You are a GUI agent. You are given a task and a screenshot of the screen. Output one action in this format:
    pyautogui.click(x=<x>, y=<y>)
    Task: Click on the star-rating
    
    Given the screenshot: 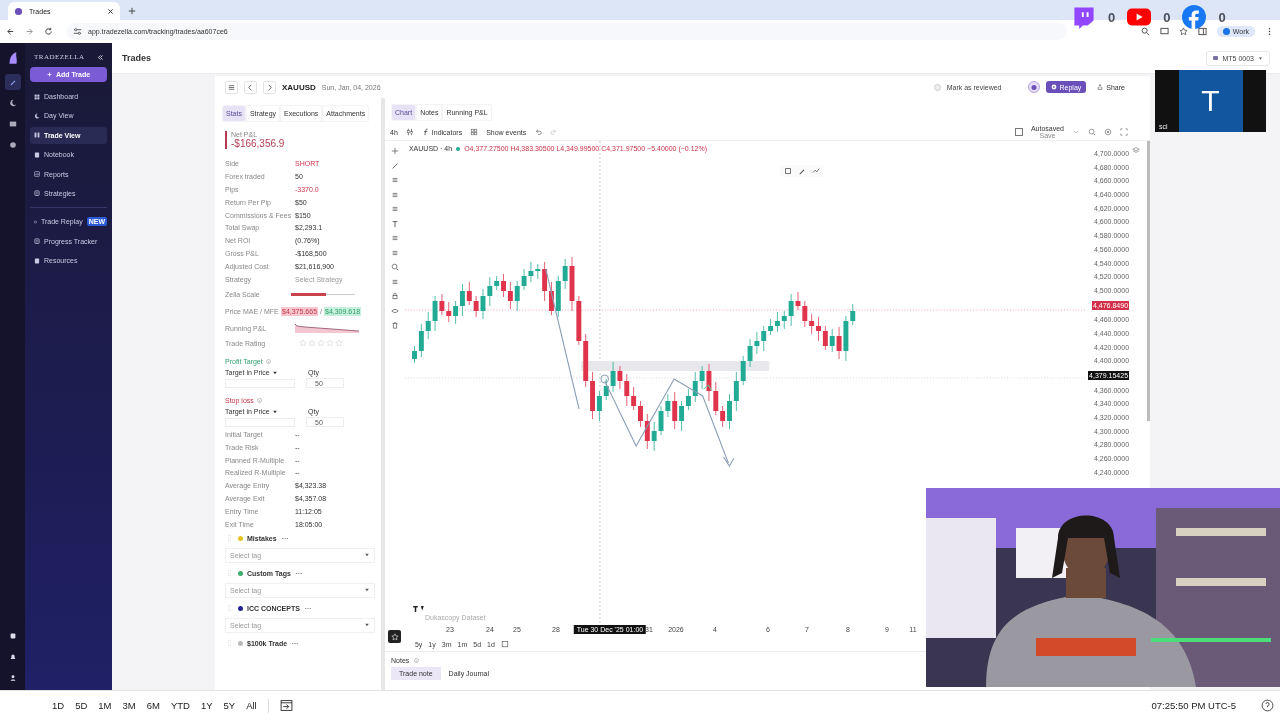 What is the action you would take?
    pyautogui.click(x=321, y=343)
    